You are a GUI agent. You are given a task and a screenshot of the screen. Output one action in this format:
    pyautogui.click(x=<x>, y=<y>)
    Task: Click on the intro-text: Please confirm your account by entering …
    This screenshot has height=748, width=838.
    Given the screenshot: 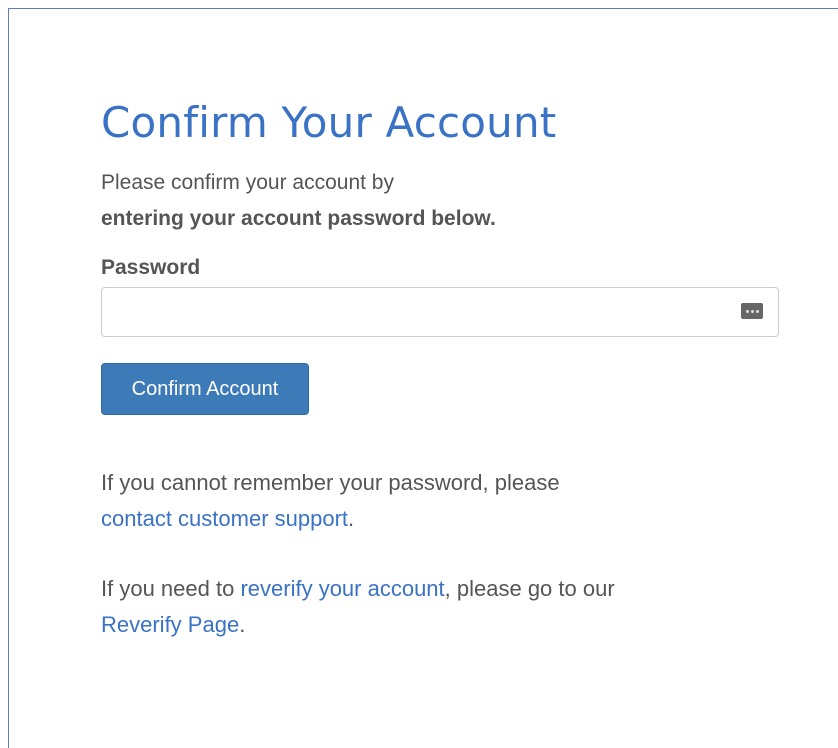 What is the action you would take?
    pyautogui.click(x=441, y=201)
    